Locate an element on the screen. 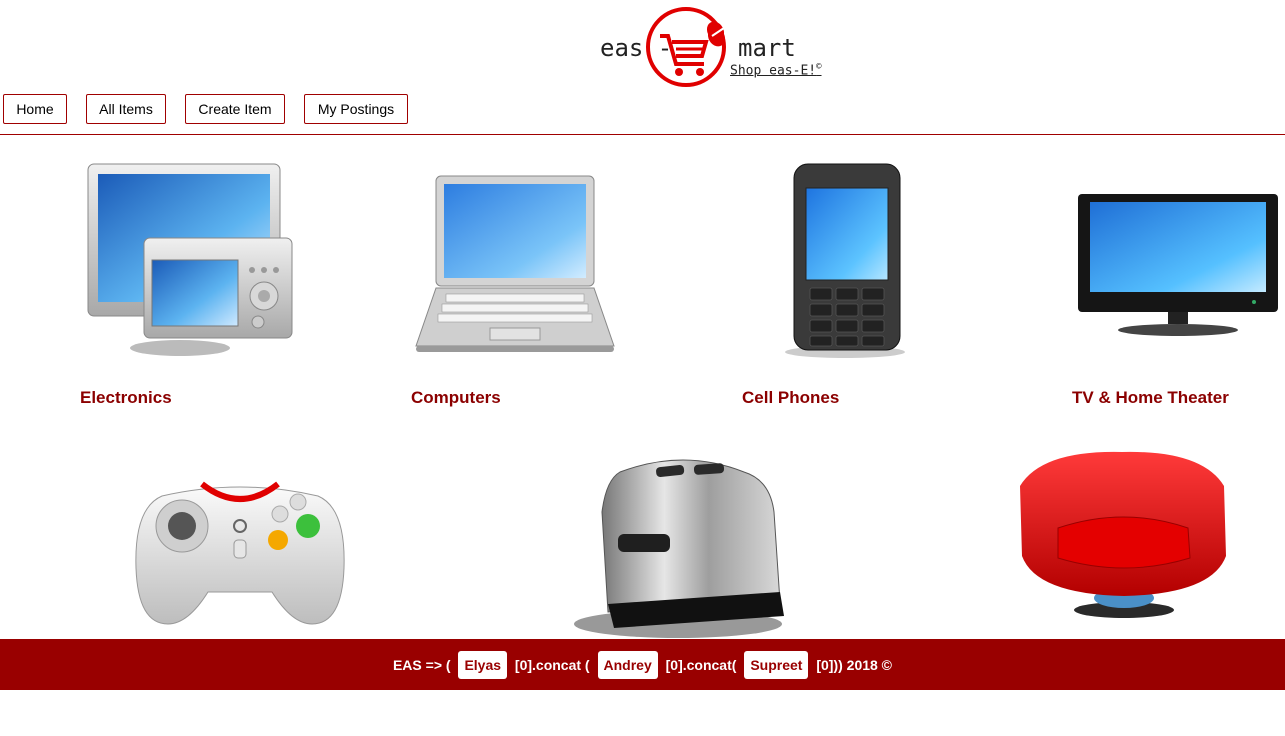  category-label-electronics: Electronics is located at coordinates (126, 398).